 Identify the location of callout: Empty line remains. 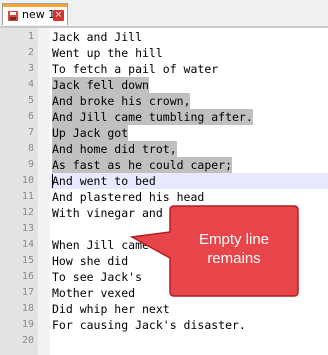
(214, 251).